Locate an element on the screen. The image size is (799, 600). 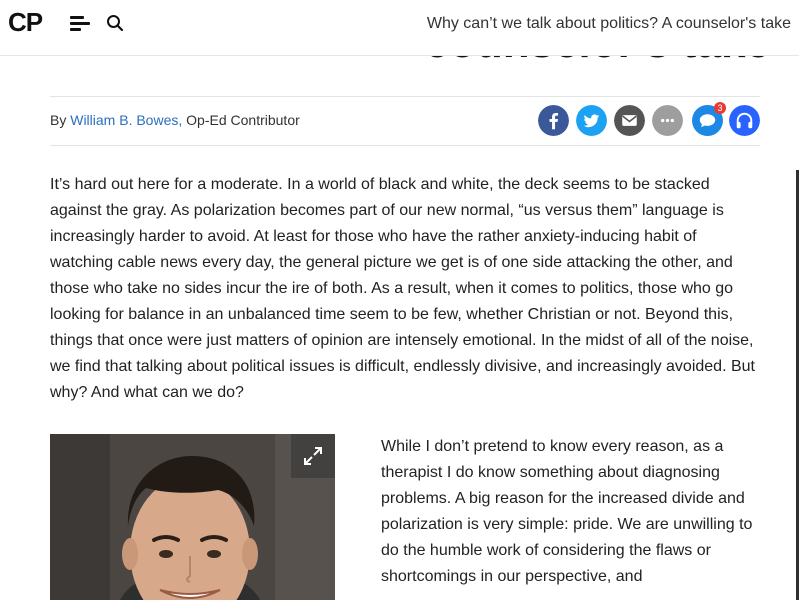
author-role: Op-Ed Contributor is located at coordinates (241, 120).